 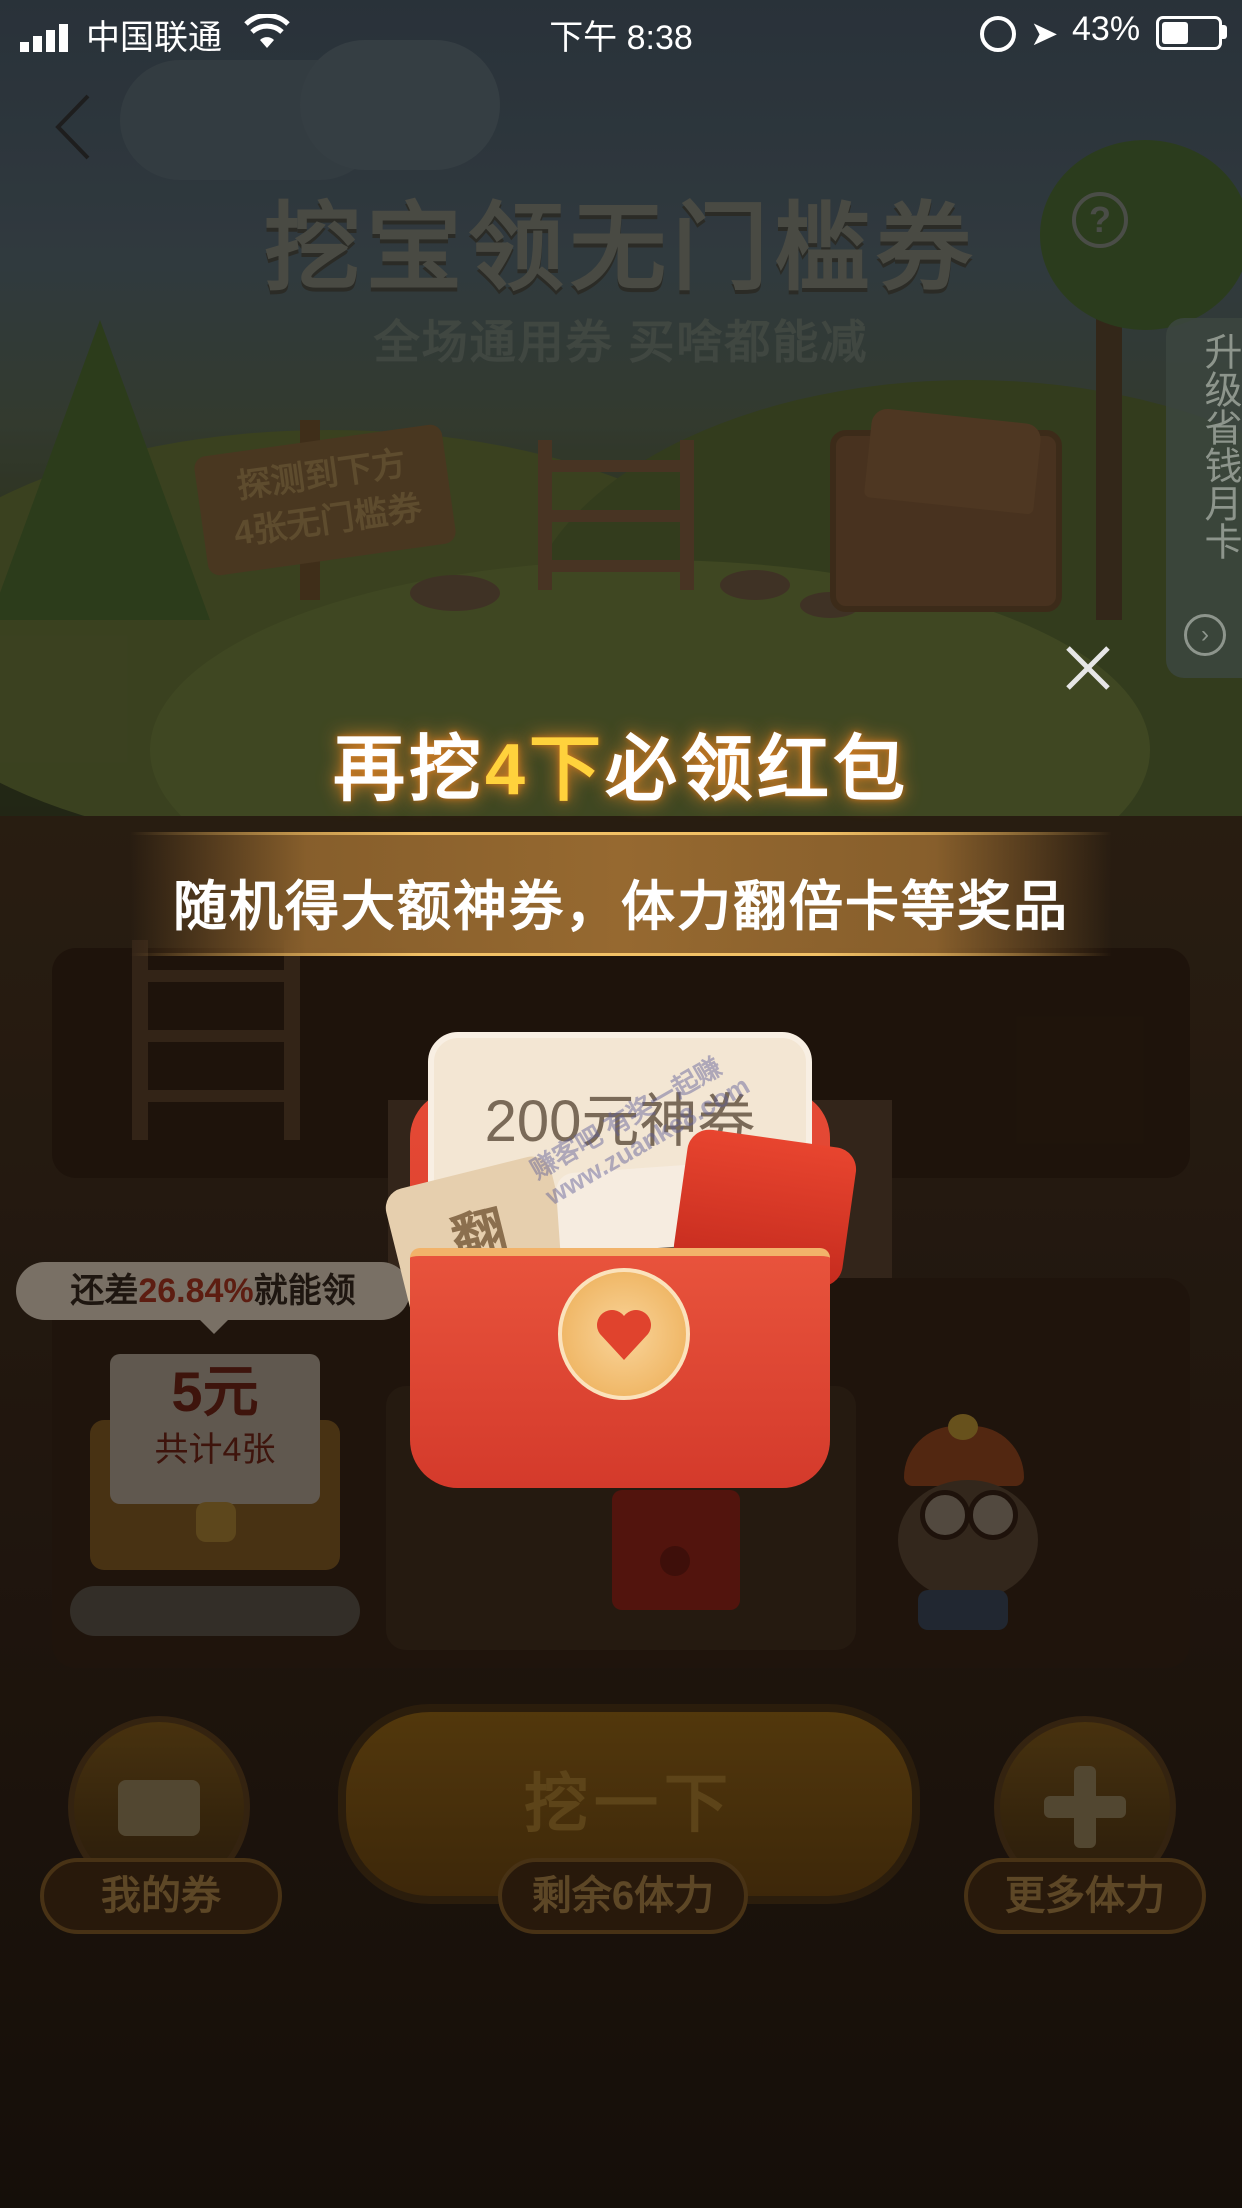 What do you see at coordinates (545, 770) in the screenshot?
I see `popup-title-highlight: 4下` at bounding box center [545, 770].